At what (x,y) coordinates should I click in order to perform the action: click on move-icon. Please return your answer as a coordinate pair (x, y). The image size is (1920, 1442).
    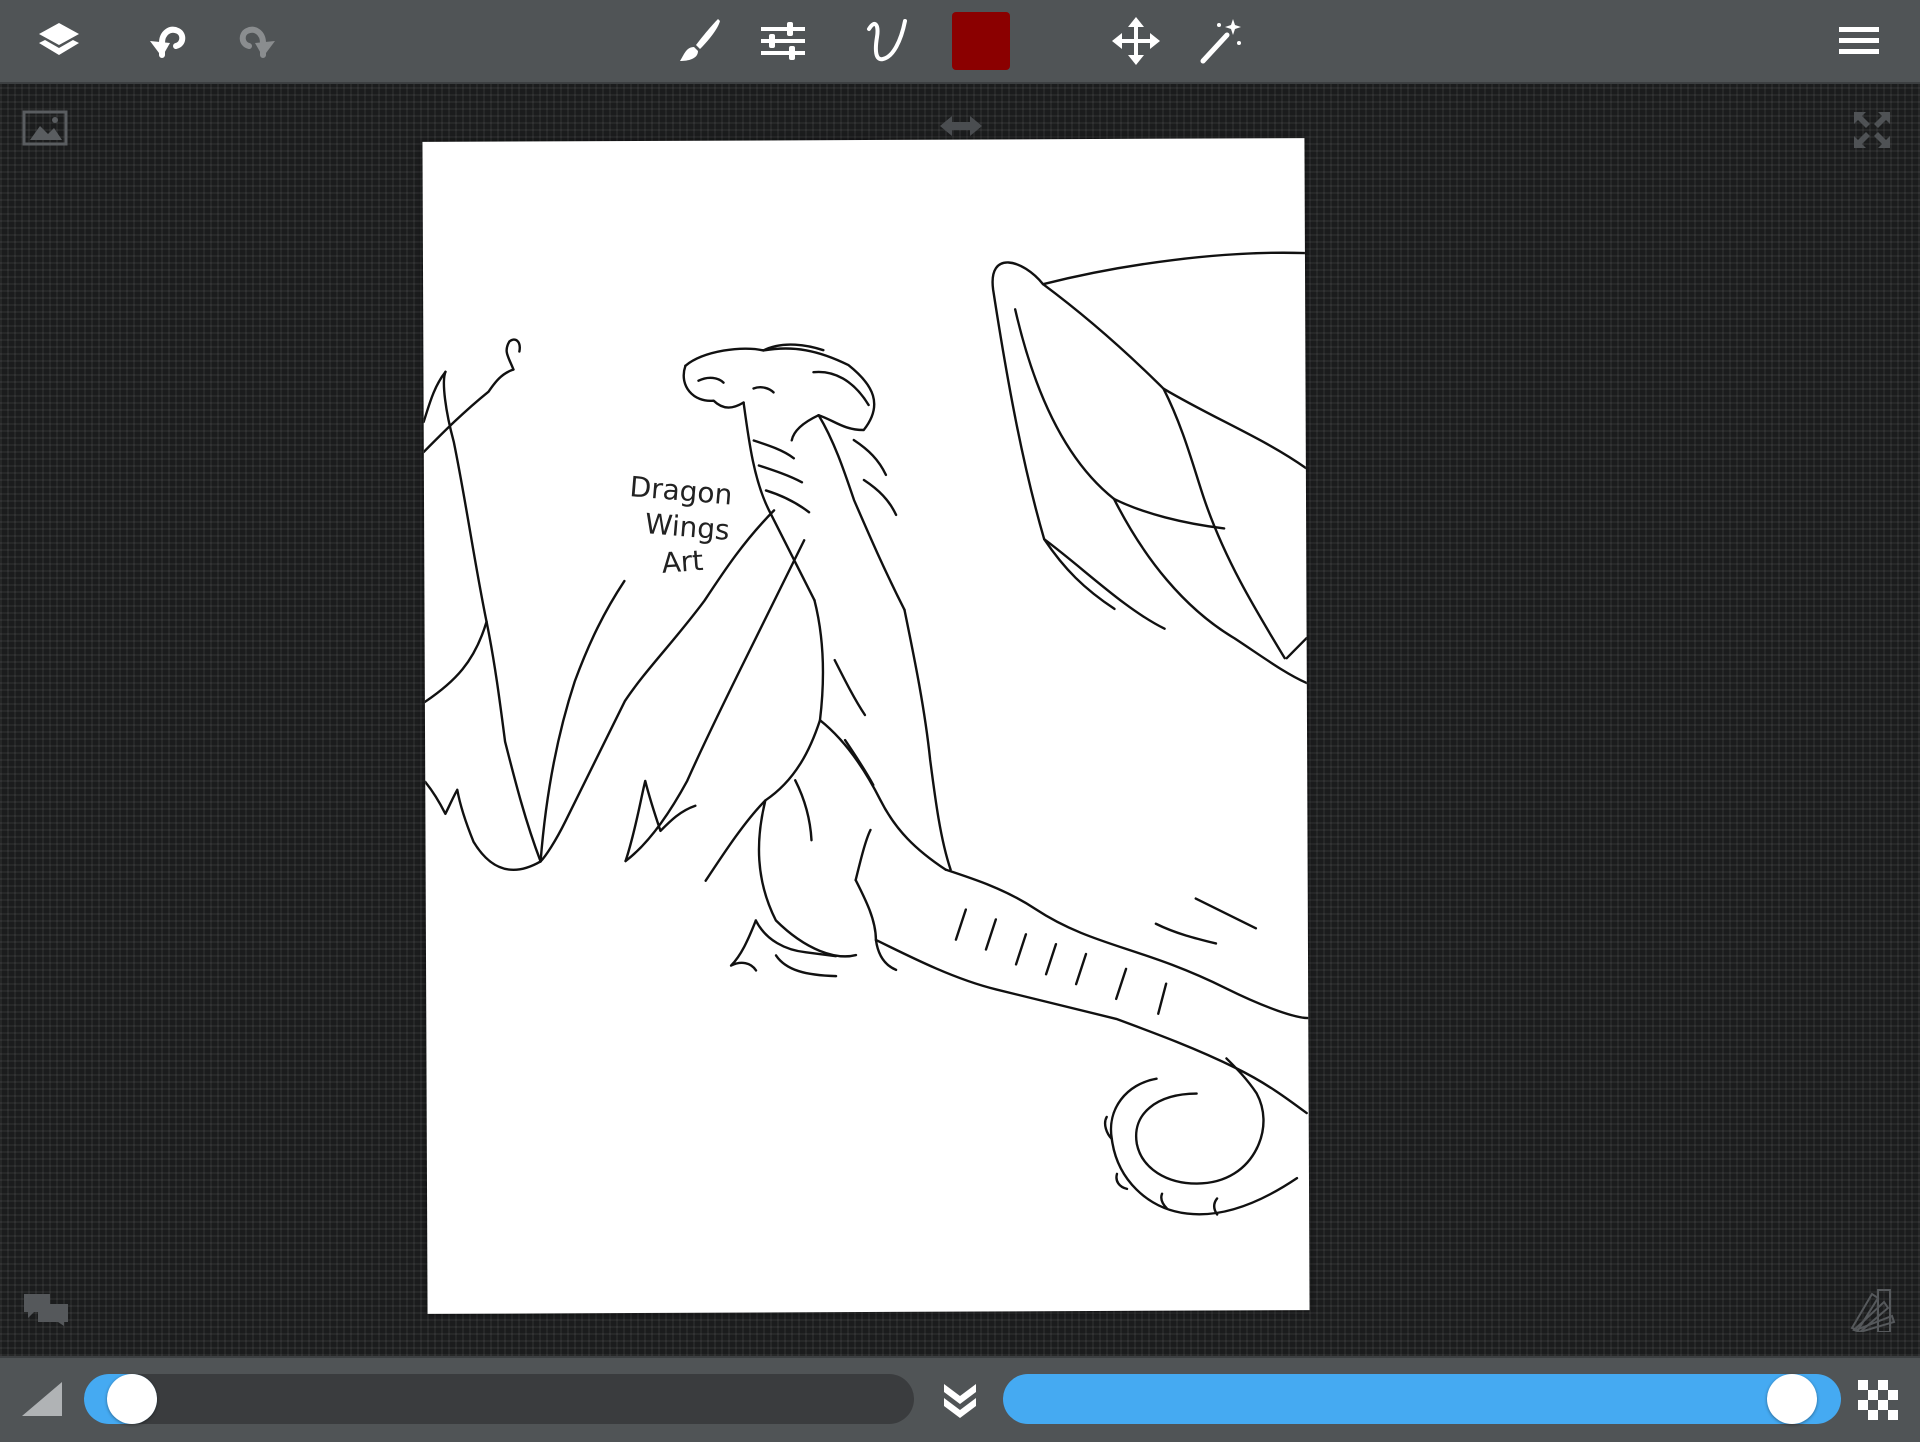
    Looking at the image, I should click on (1136, 41).